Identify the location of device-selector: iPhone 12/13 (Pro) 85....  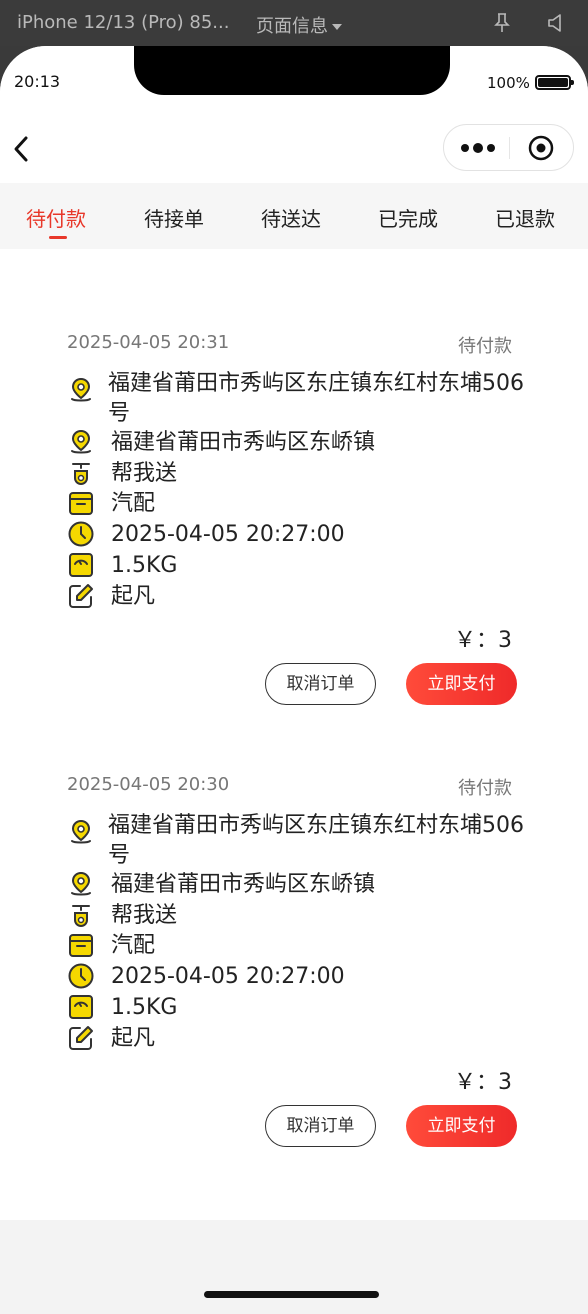
(123, 22).